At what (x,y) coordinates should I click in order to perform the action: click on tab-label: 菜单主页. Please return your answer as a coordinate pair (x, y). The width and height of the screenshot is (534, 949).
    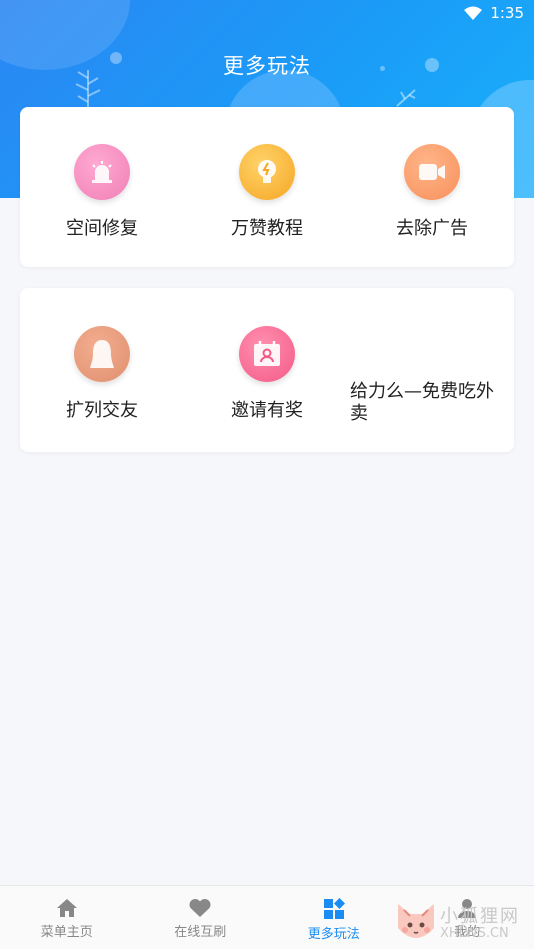
    Looking at the image, I should click on (66, 932).